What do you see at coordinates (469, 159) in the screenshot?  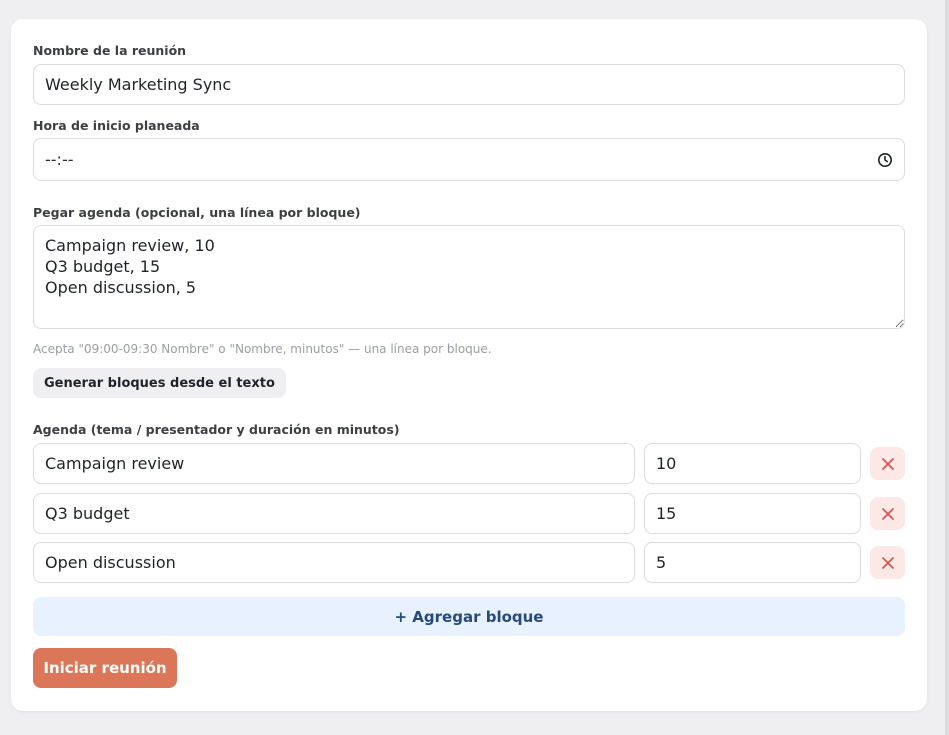 I see `start-time-input: --:--` at bounding box center [469, 159].